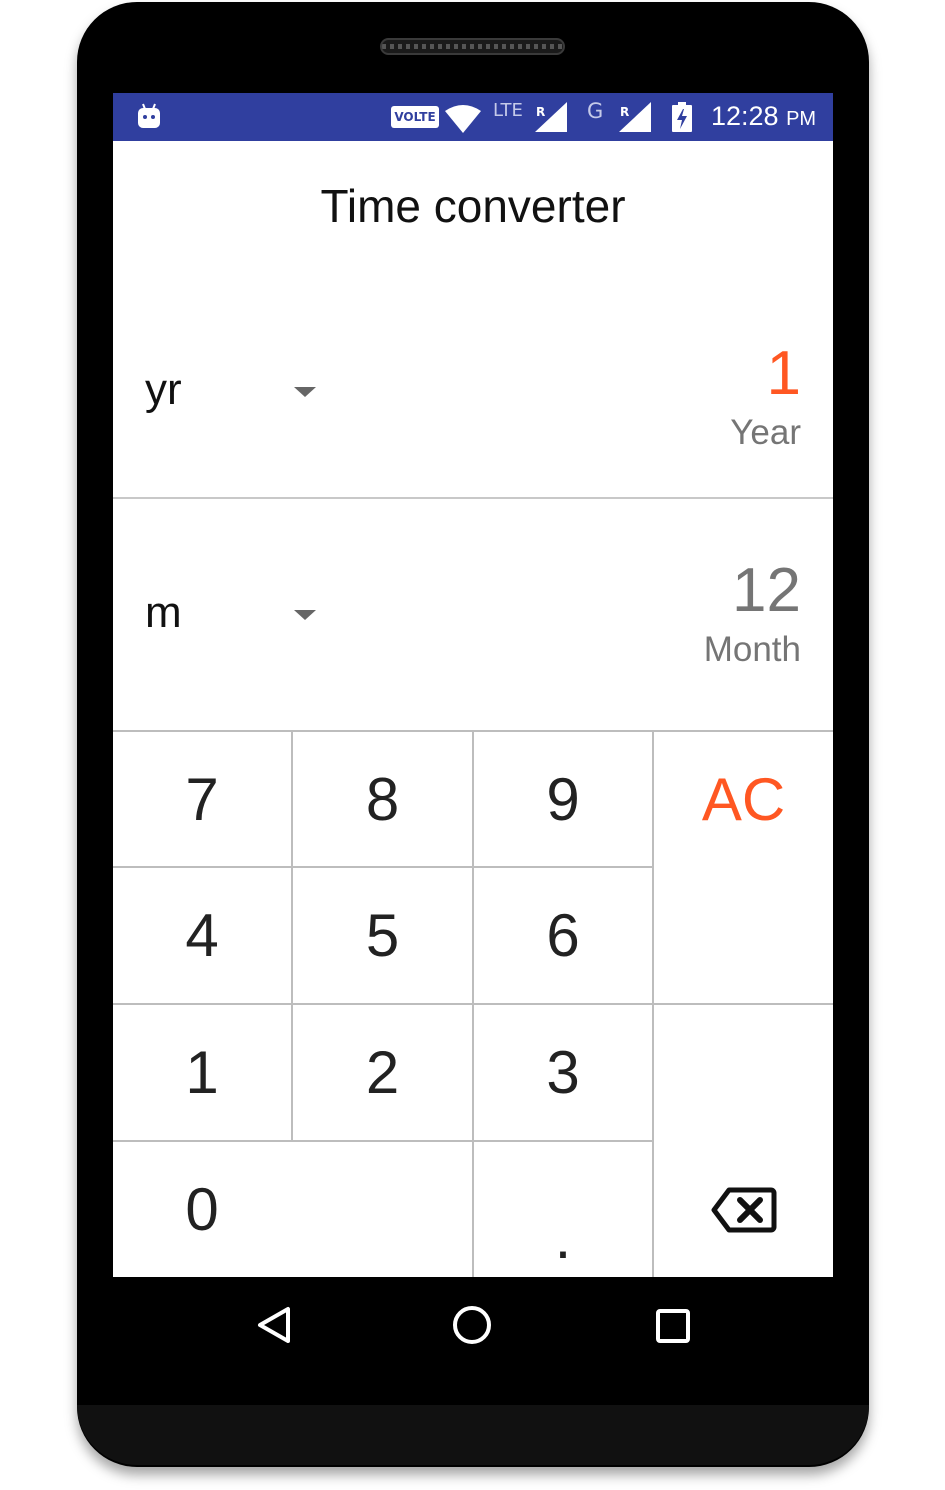  What do you see at coordinates (473, 615) in the screenshot?
I see `to-unit-row: m 12 Month` at bounding box center [473, 615].